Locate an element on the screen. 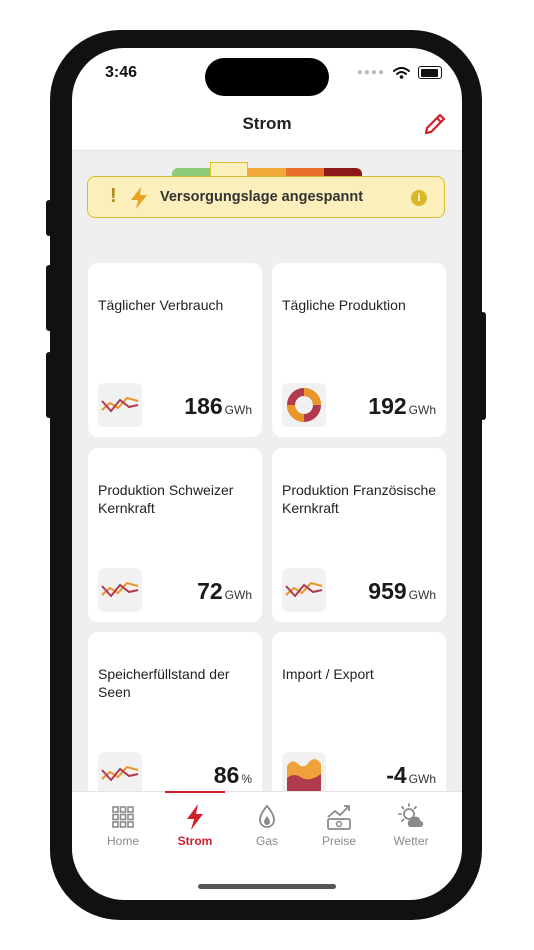 The image size is (534, 950). card-title: Speicherfüllstand der Seen is located at coordinates (164, 683).